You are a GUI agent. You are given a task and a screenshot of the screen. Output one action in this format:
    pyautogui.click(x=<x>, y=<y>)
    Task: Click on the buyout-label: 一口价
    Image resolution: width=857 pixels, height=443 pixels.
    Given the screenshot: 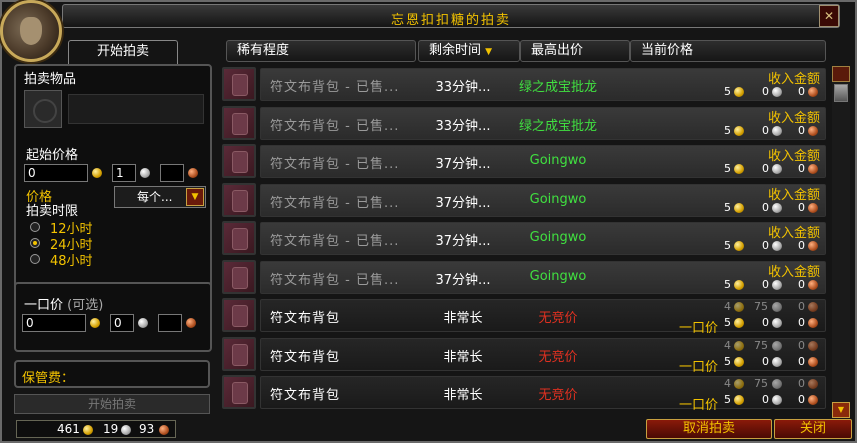 What is the action you would take?
    pyautogui.click(x=698, y=367)
    